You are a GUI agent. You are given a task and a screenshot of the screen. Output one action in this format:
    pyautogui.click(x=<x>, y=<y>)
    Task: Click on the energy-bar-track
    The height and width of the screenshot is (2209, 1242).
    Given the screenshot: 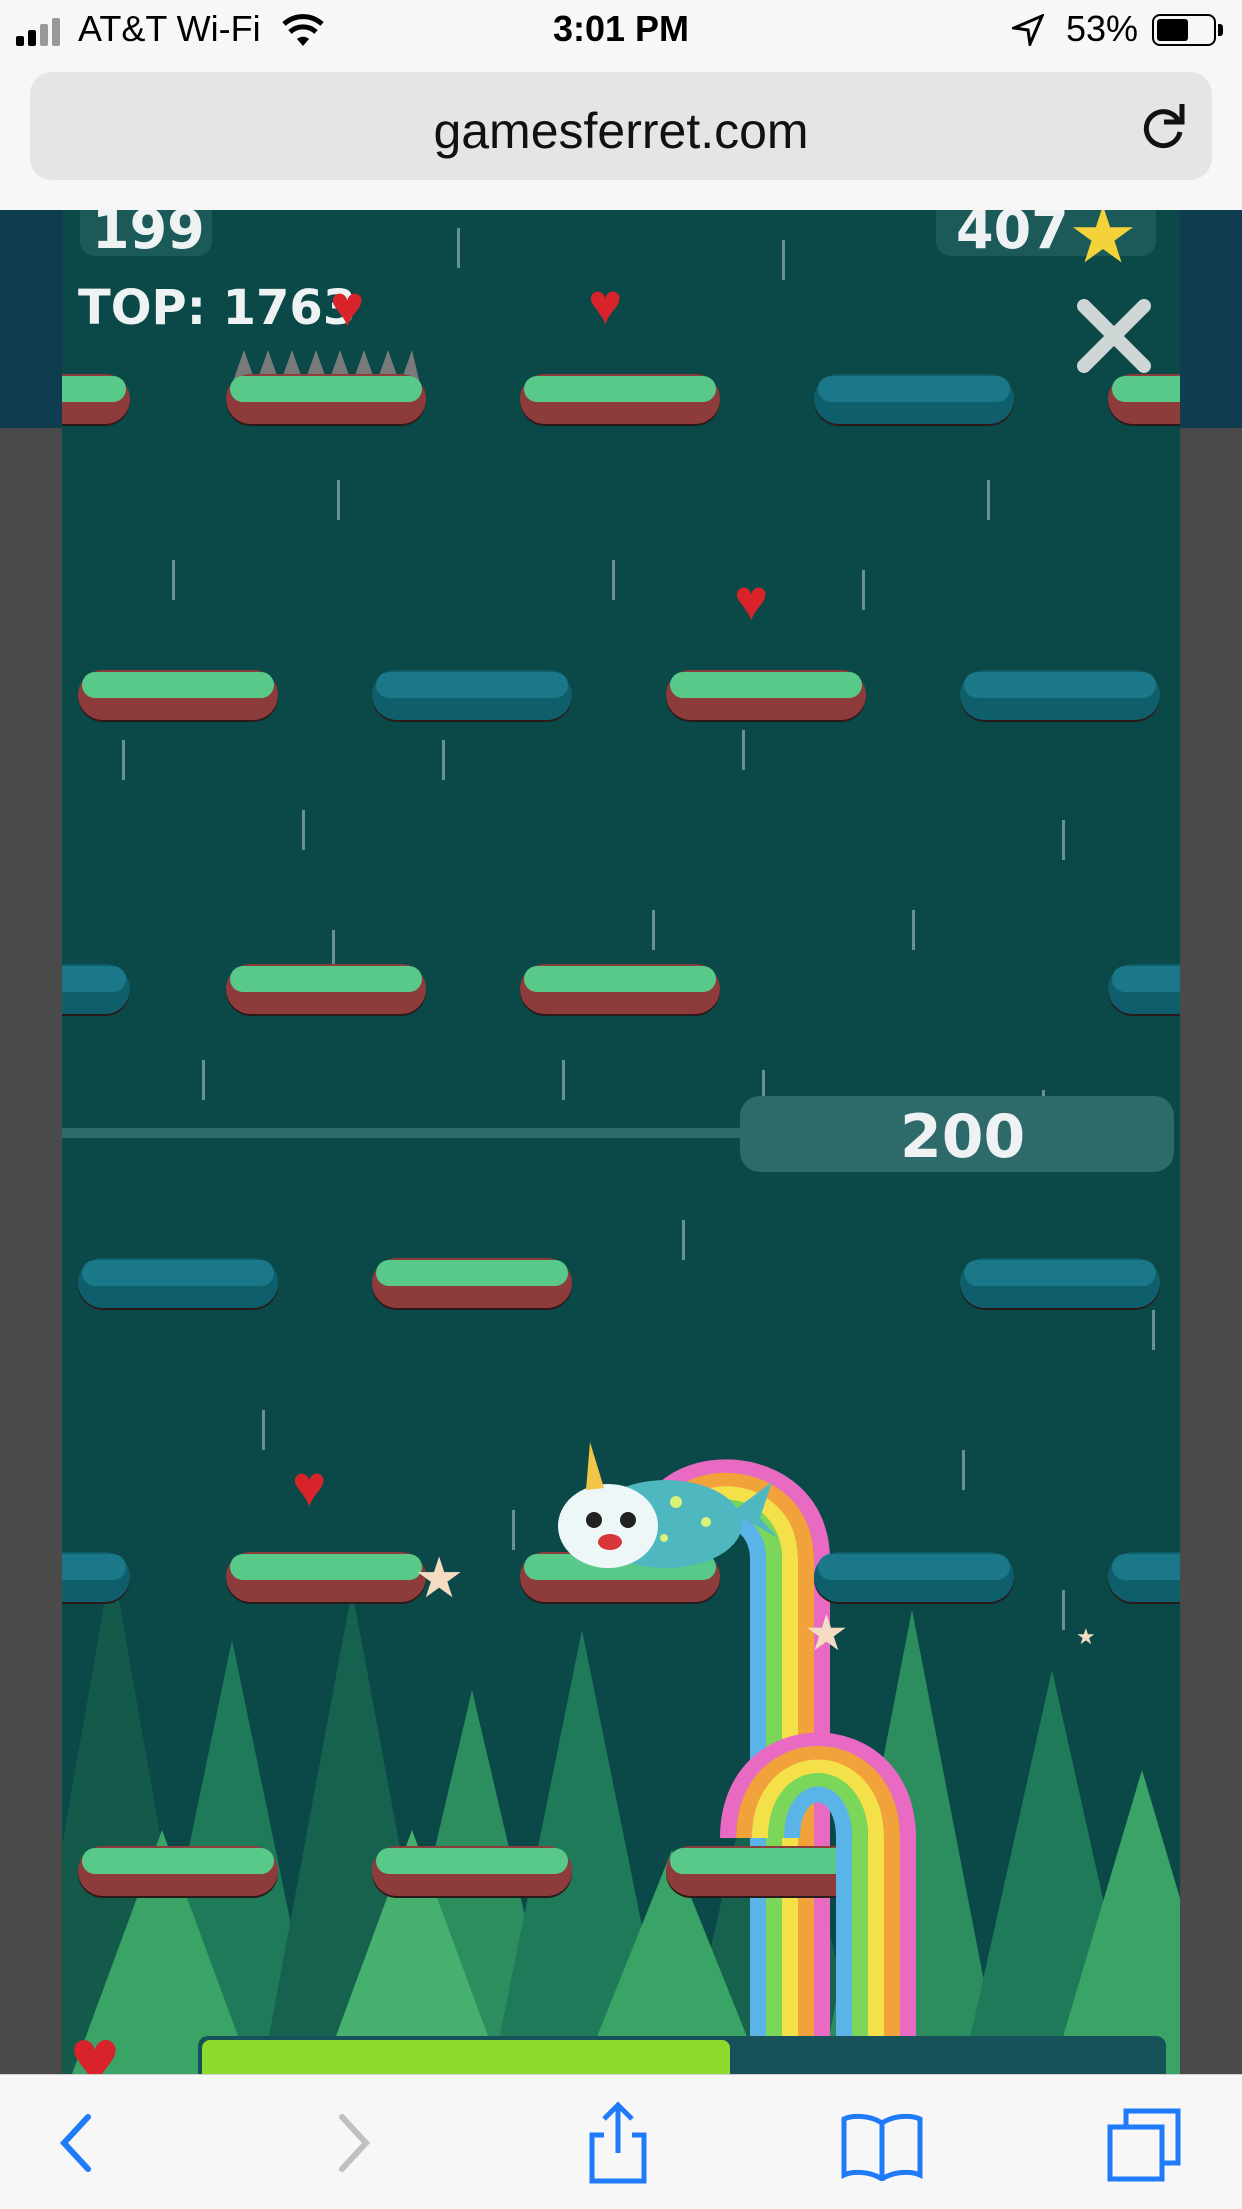 What is the action you would take?
    pyautogui.click(x=682, y=2055)
    